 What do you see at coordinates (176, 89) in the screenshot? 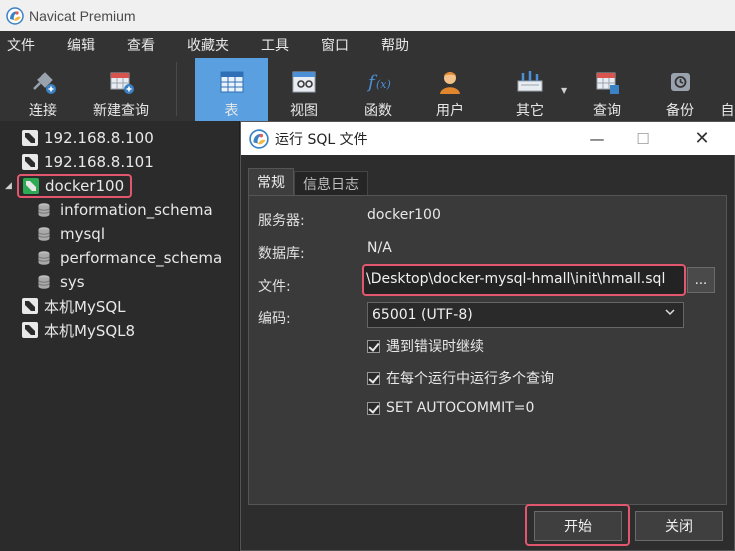
I see `toolbar-separator` at bounding box center [176, 89].